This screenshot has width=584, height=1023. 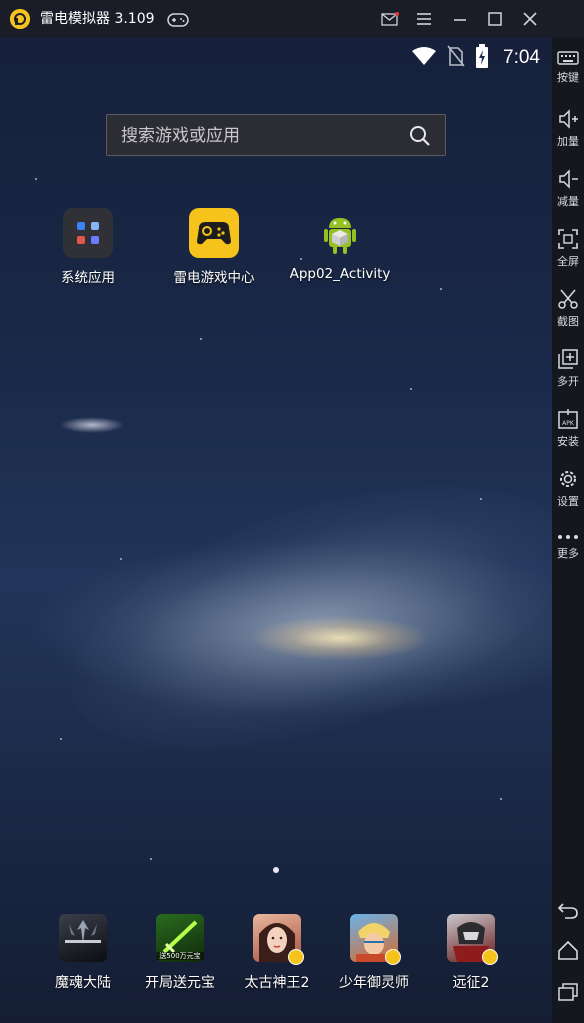 What do you see at coordinates (277, 983) in the screenshot?
I see `app-label: 太古神王2` at bounding box center [277, 983].